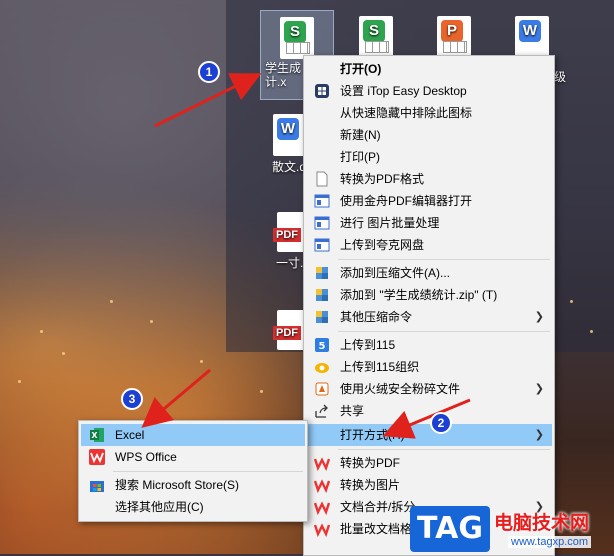 This screenshot has height=556, width=614. I want to click on step-badge-3: 3, so click(132, 399).